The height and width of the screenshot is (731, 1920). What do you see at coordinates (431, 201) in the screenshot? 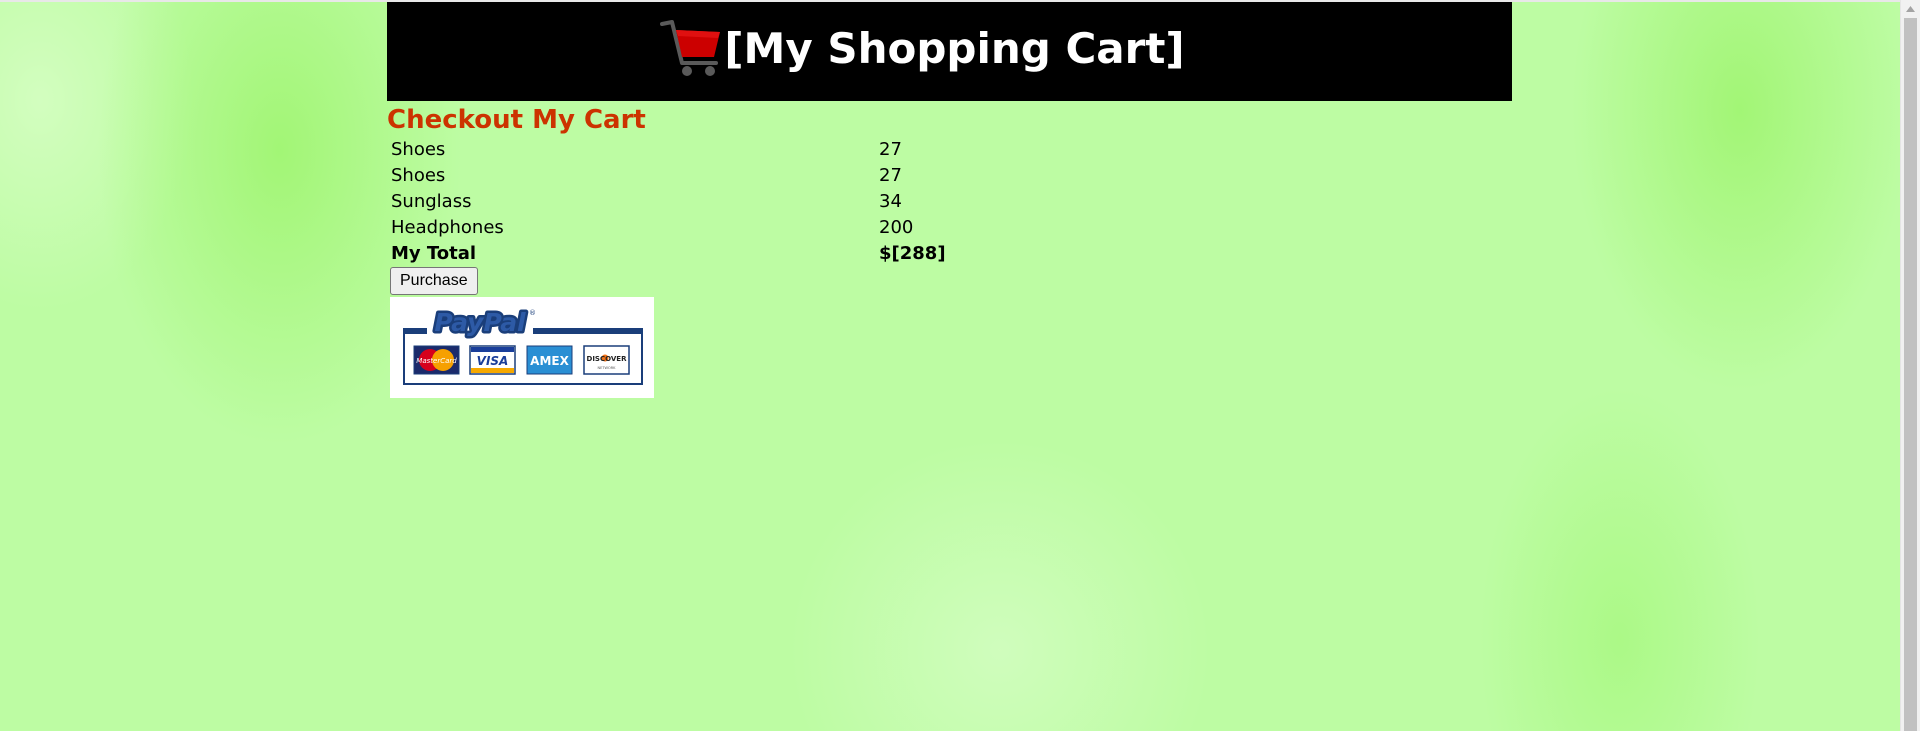
I see `item-name: Sunglass` at bounding box center [431, 201].